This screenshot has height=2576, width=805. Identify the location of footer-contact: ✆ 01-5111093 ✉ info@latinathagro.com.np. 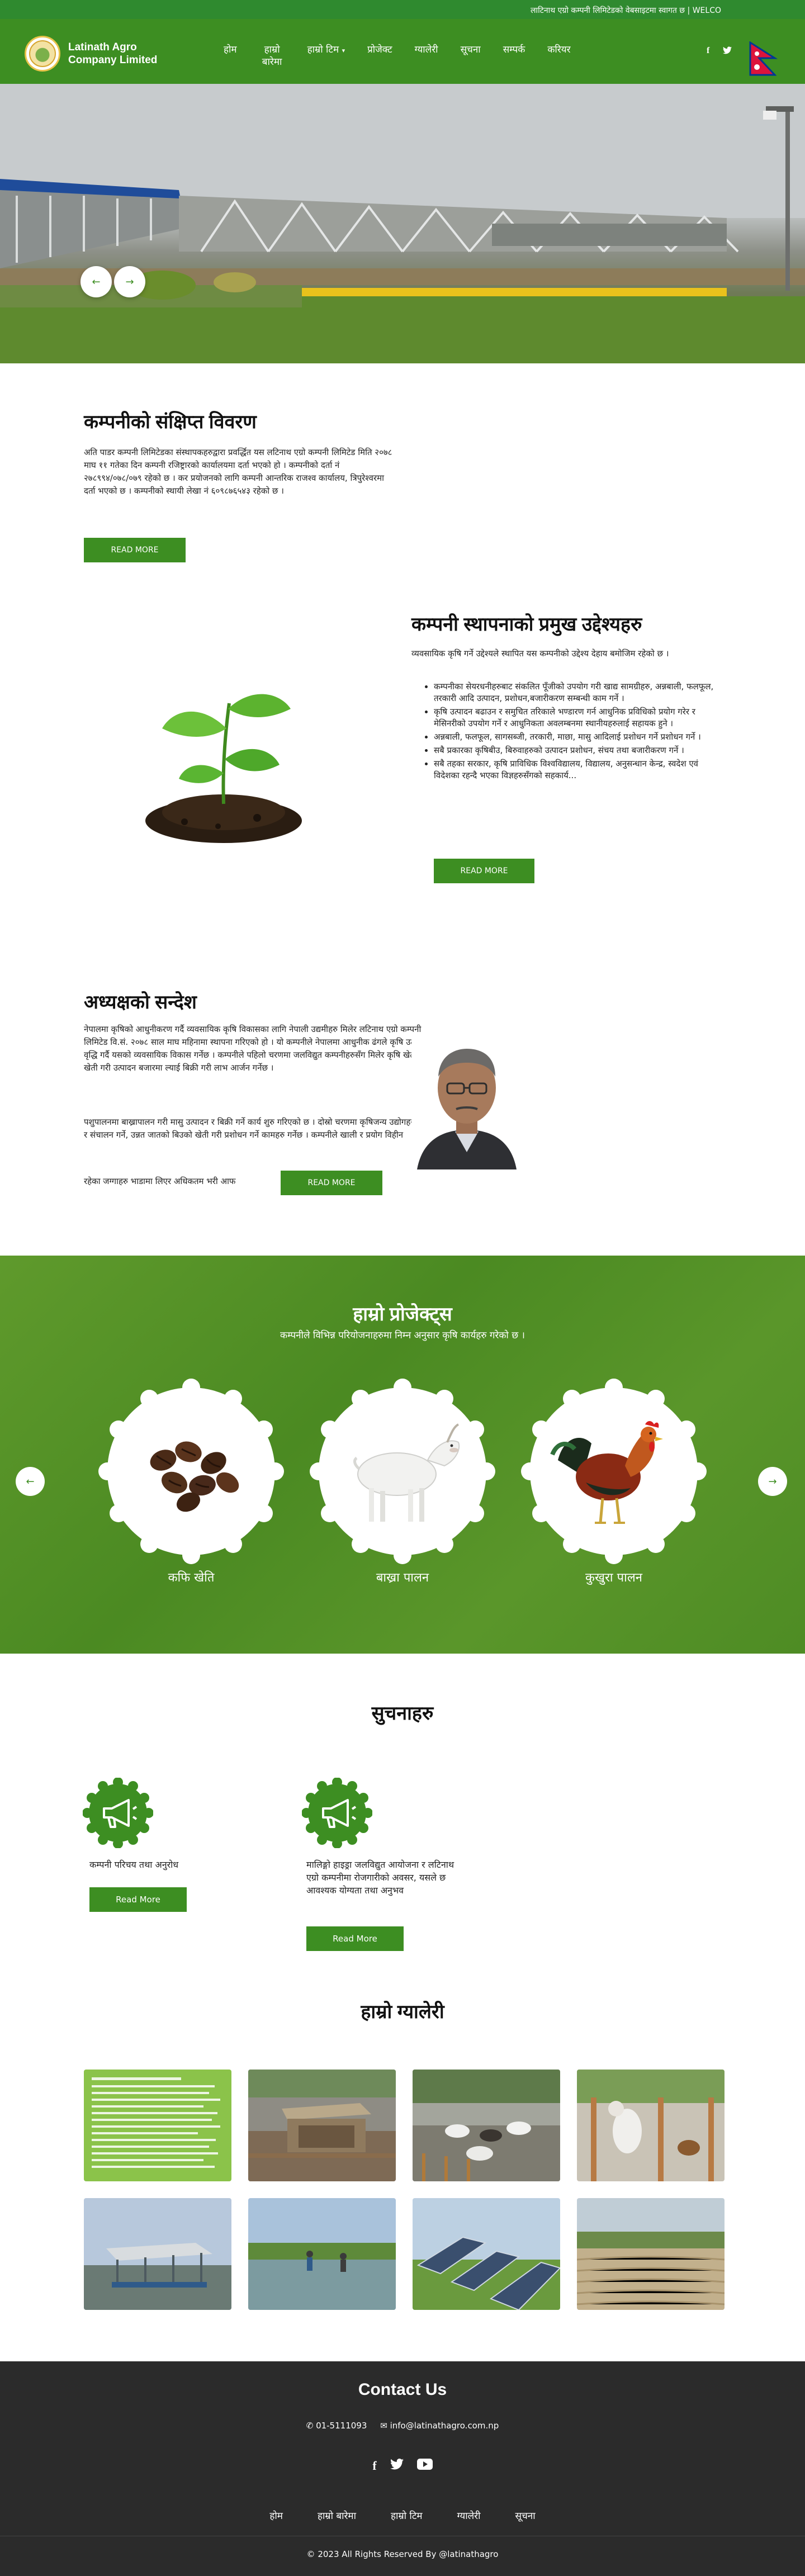
(402, 2426).